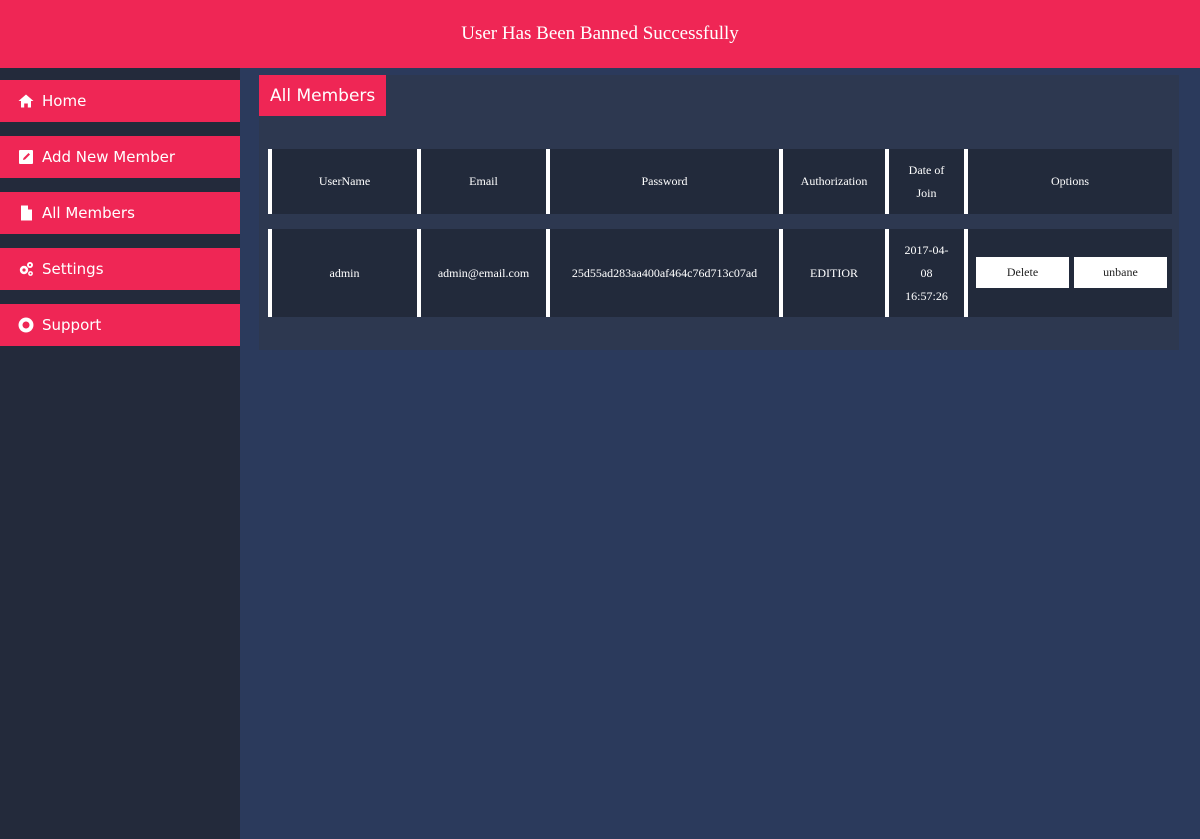  I want to click on cell-authorization: EDITIOR, so click(834, 273).